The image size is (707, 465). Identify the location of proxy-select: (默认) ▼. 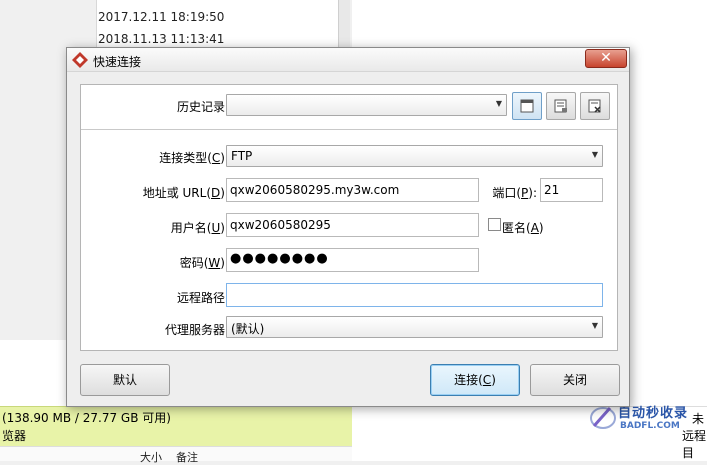
(414, 327).